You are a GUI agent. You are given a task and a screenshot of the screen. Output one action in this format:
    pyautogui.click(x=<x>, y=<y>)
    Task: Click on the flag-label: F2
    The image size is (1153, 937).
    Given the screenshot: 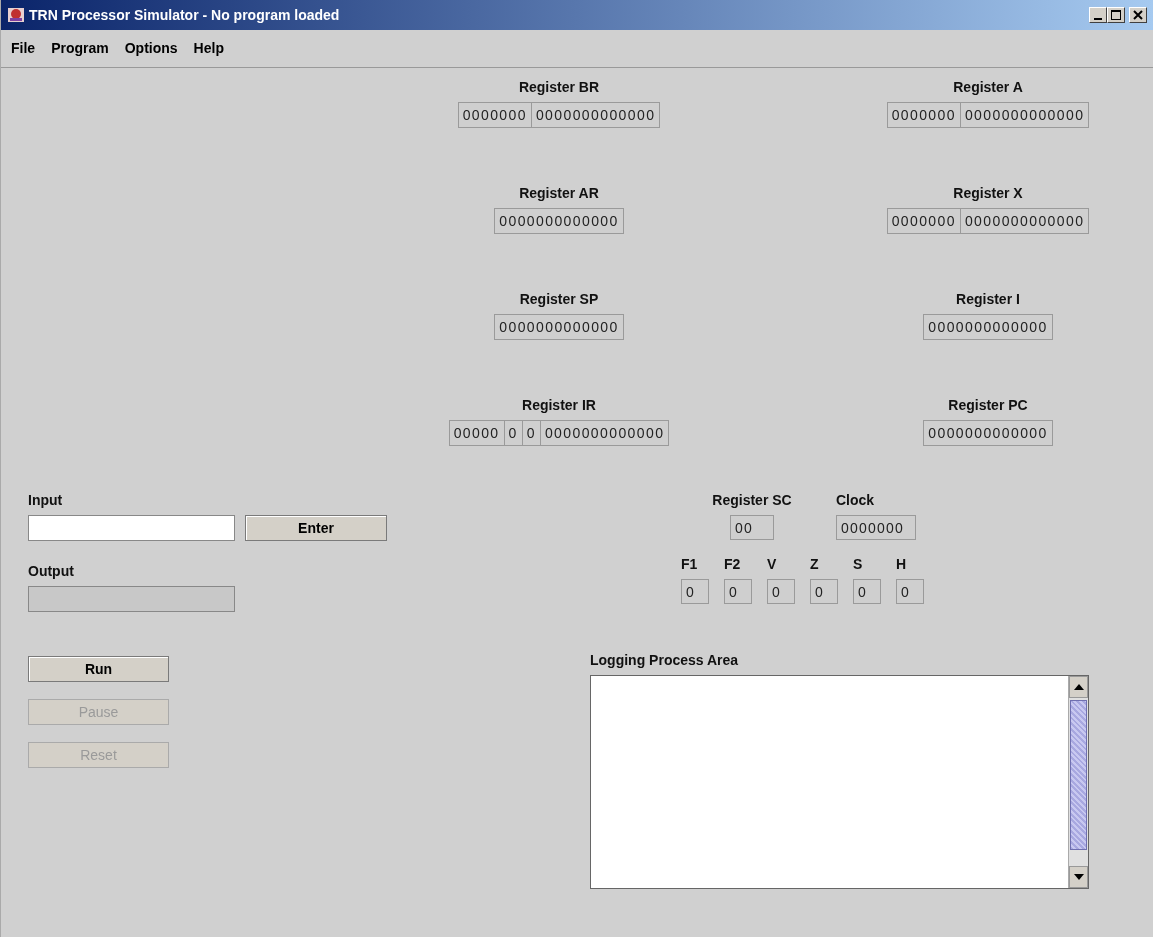 What is the action you would take?
    pyautogui.click(x=733, y=564)
    